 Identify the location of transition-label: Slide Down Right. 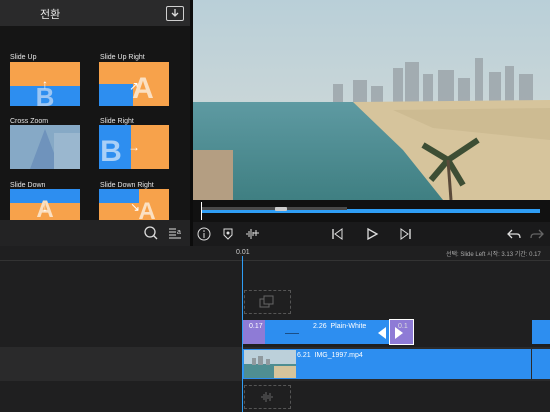
(127, 185).